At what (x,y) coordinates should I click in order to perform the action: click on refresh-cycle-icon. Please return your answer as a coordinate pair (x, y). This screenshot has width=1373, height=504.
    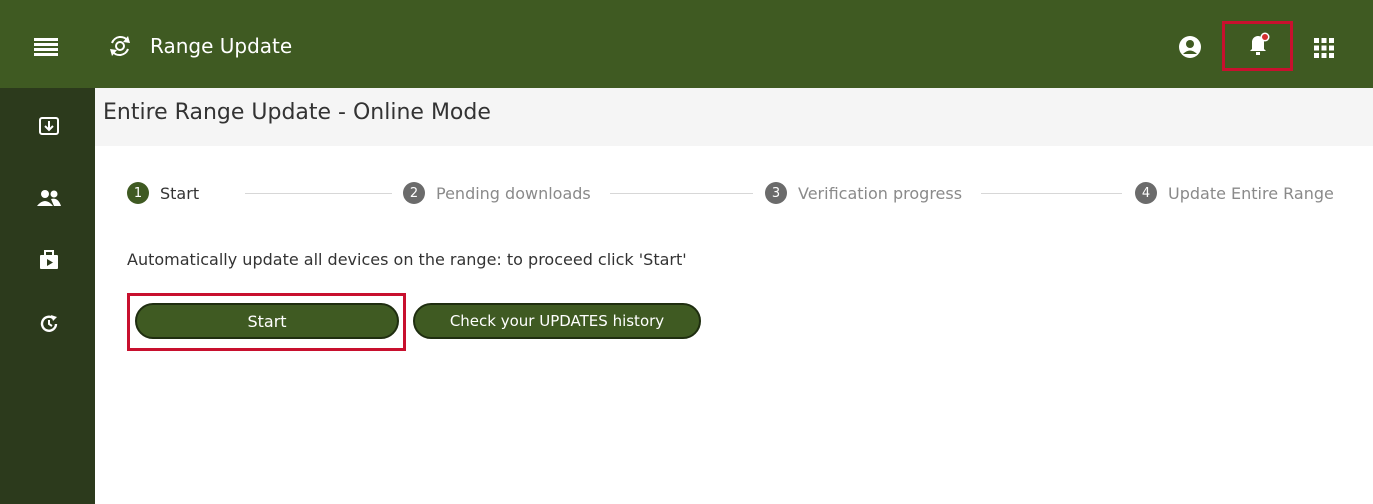
    Looking at the image, I should click on (120, 46).